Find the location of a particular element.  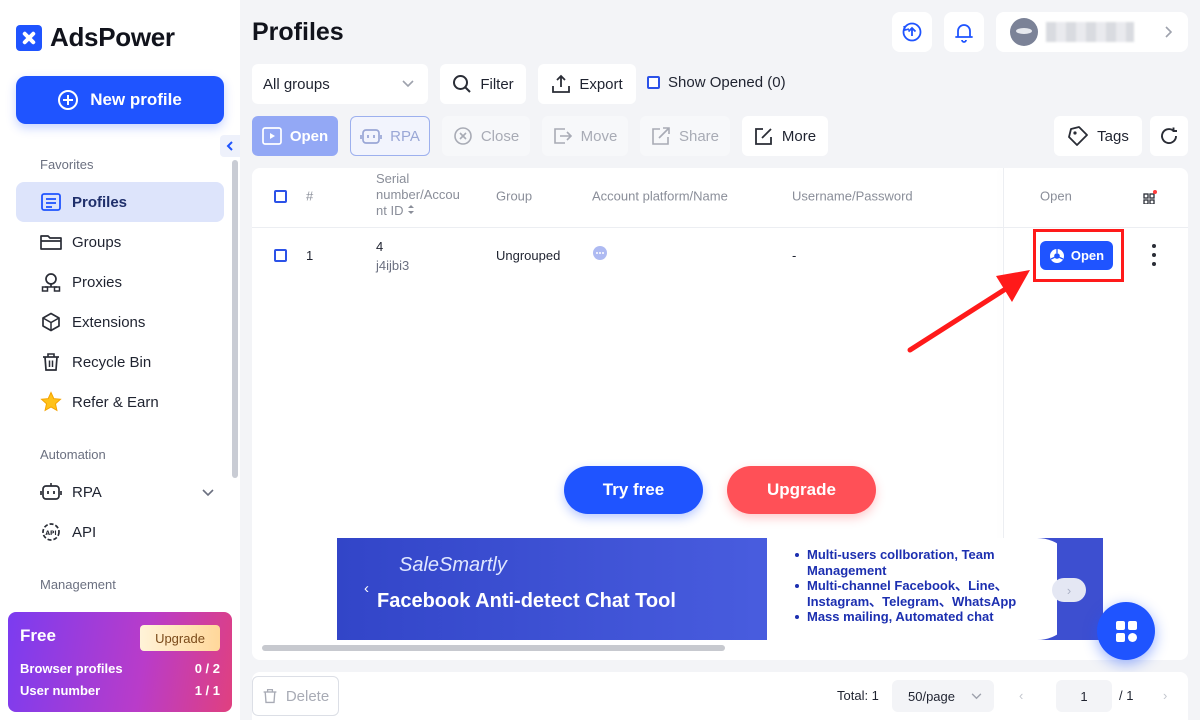

open-selected-button: Open is located at coordinates (295, 136).